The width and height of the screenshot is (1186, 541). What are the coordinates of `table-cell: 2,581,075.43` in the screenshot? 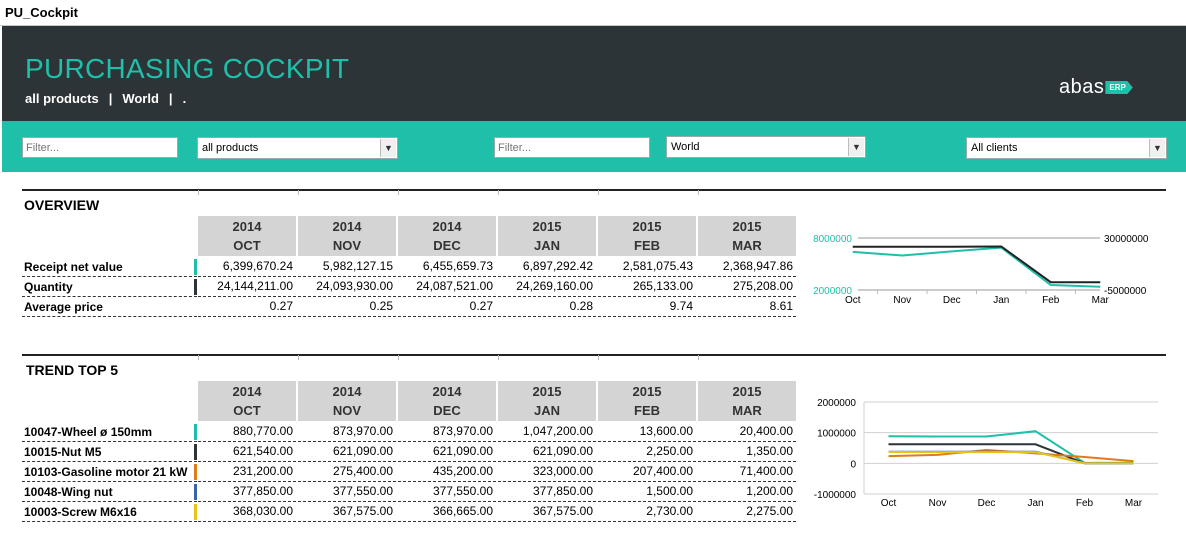 It's located at (647, 267).